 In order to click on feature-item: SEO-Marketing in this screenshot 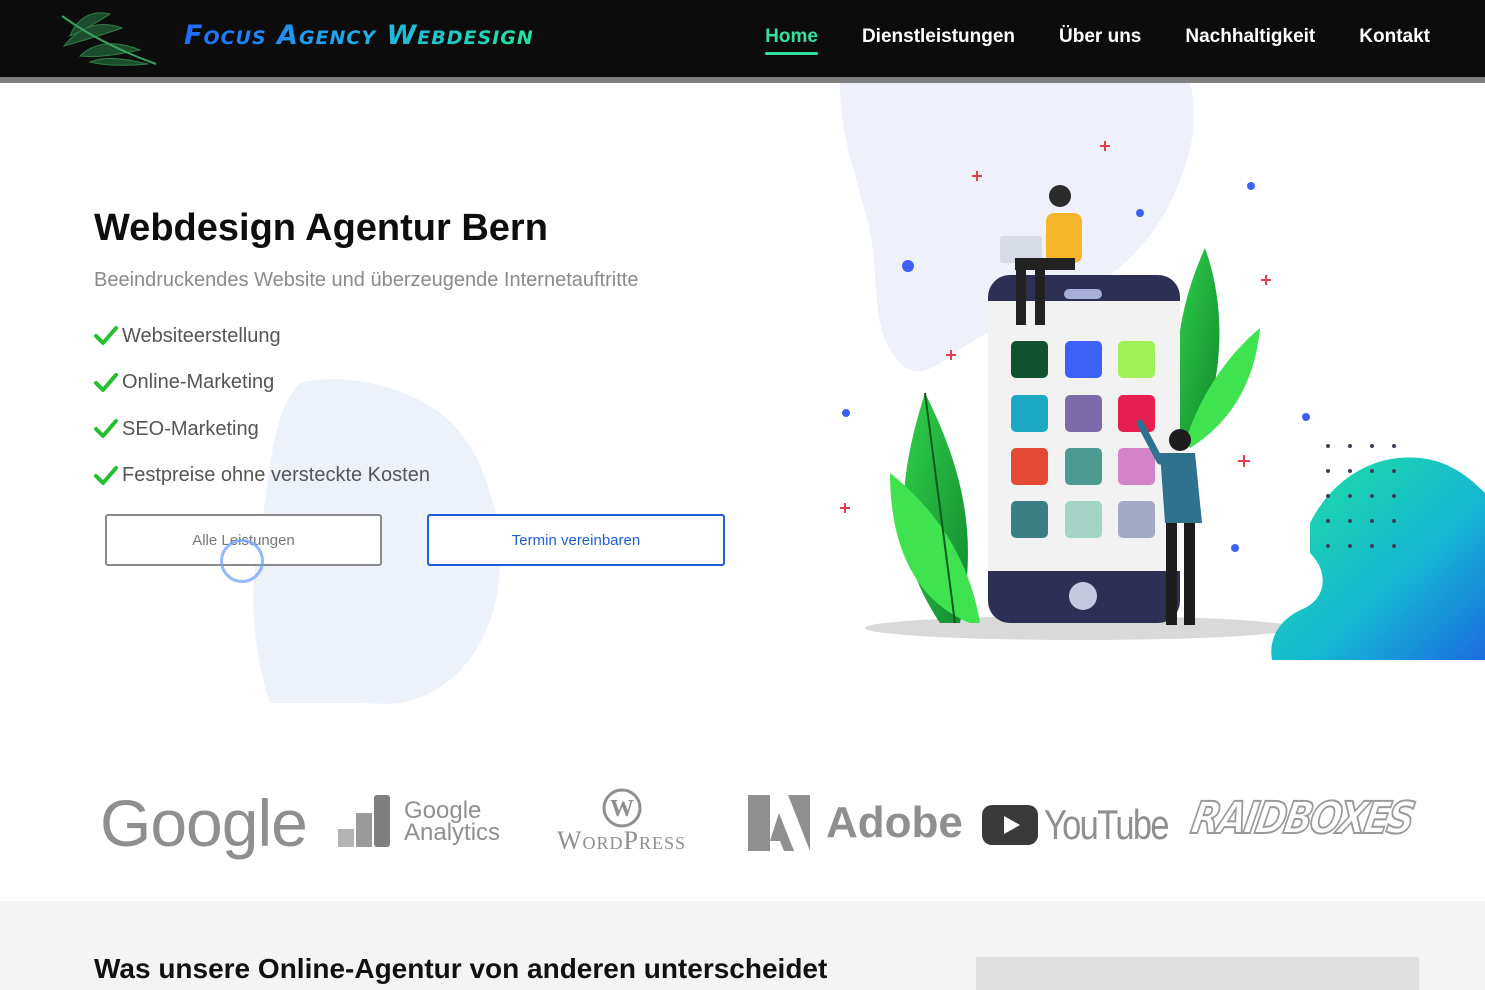, I will do `click(262, 429)`.